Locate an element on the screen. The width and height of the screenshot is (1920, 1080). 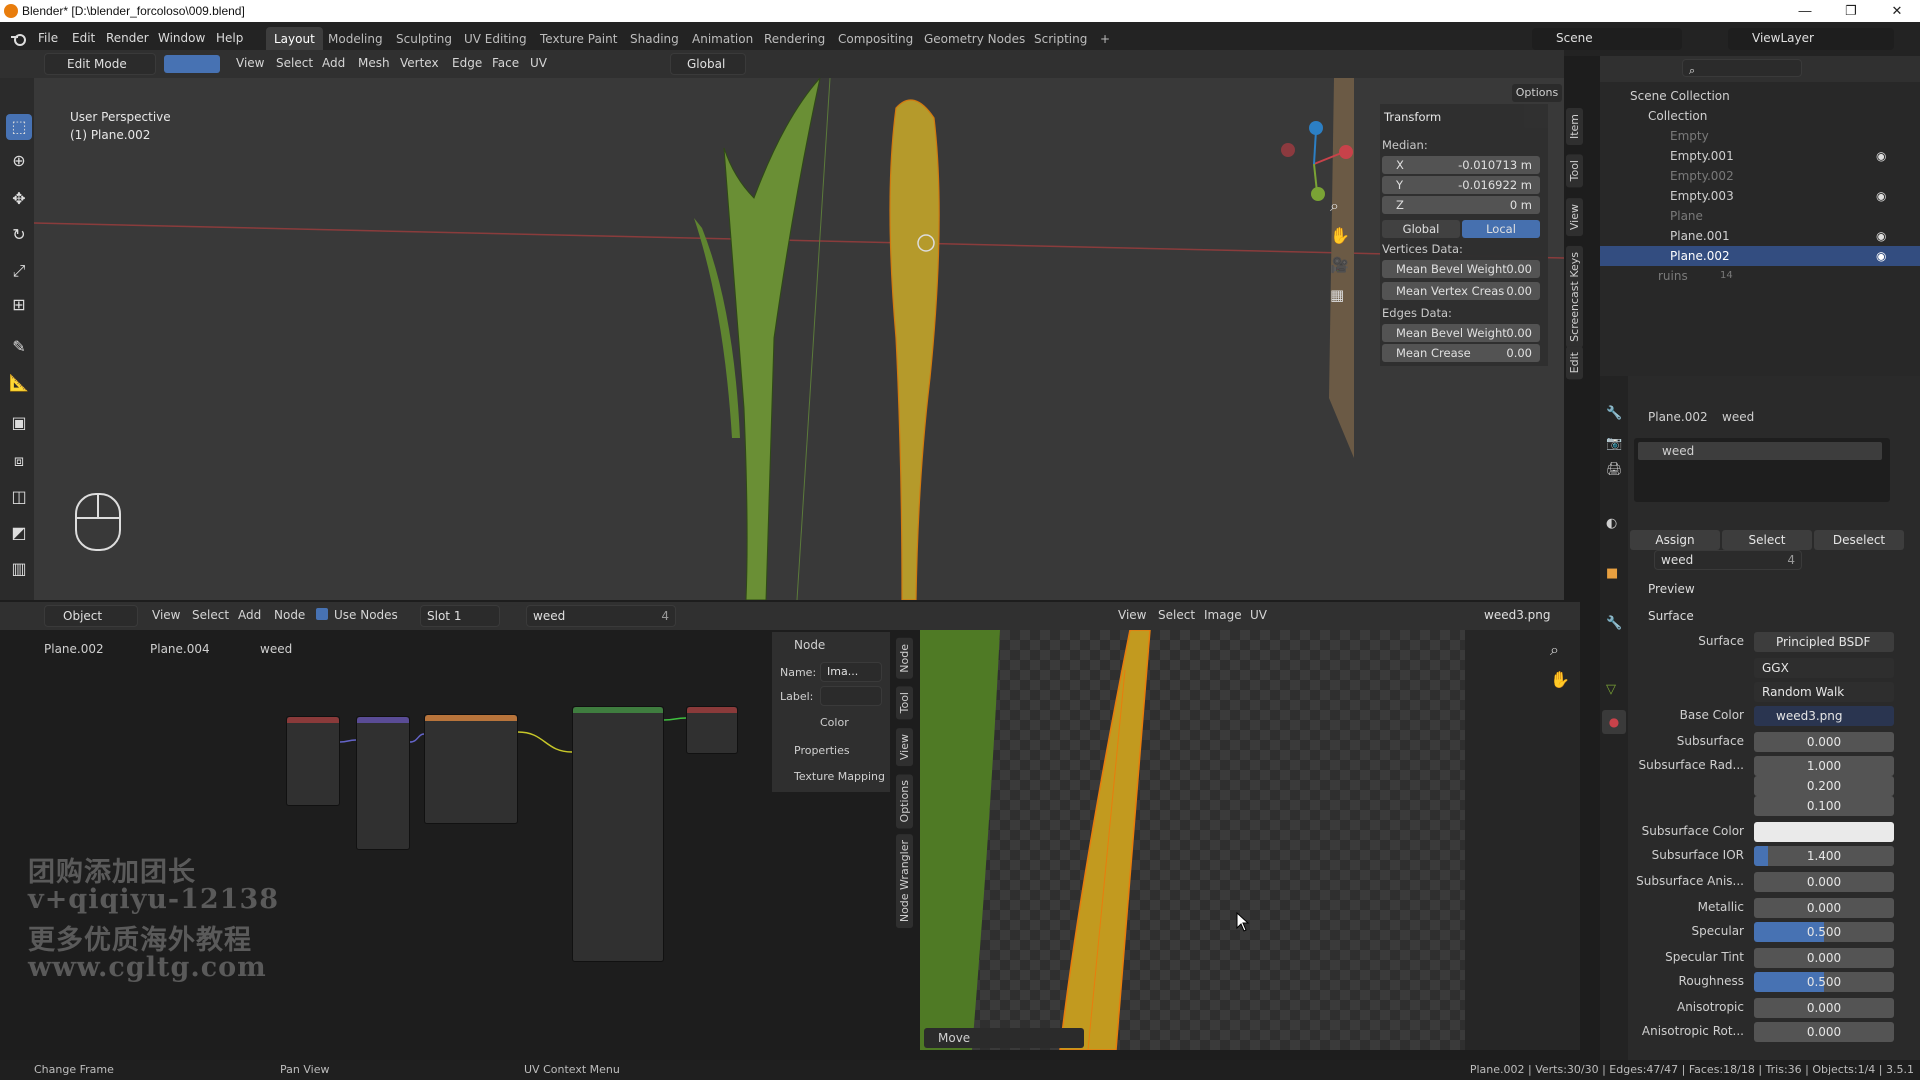
tab-compositing: Compositing is located at coordinates (875, 39).